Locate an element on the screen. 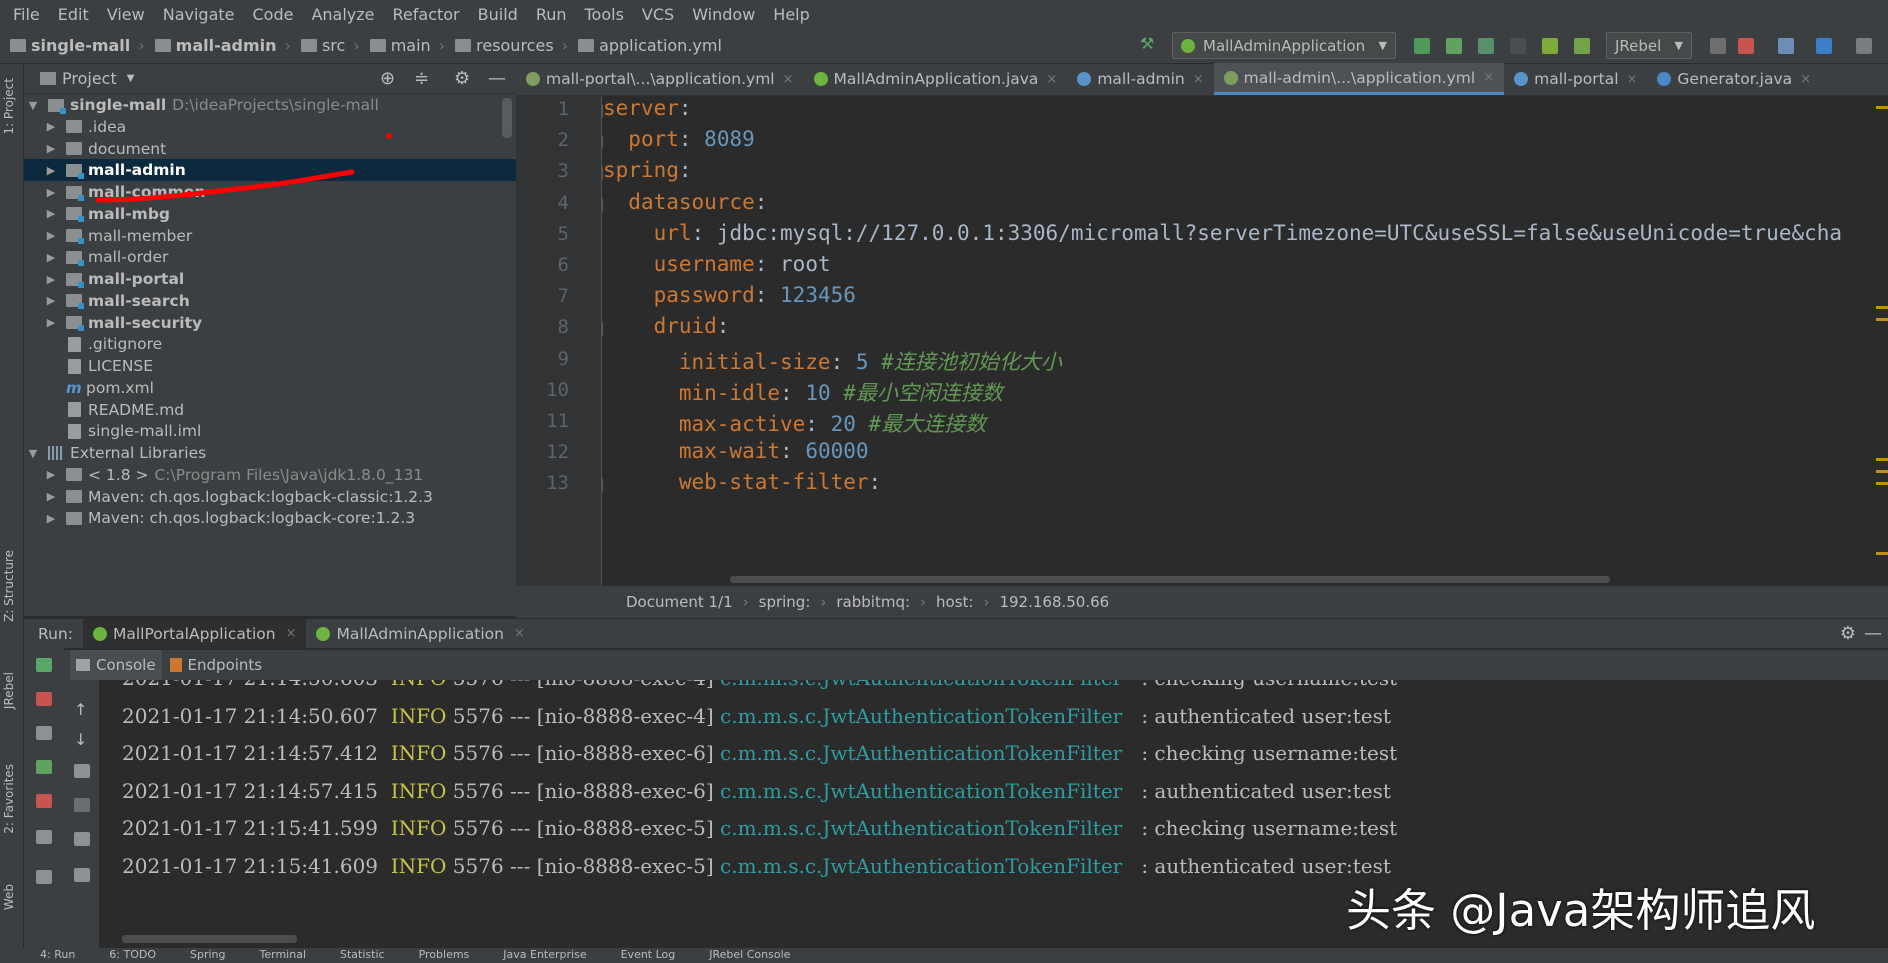 The height and width of the screenshot is (963, 1888). project-structure-icon is located at coordinates (1786, 46).